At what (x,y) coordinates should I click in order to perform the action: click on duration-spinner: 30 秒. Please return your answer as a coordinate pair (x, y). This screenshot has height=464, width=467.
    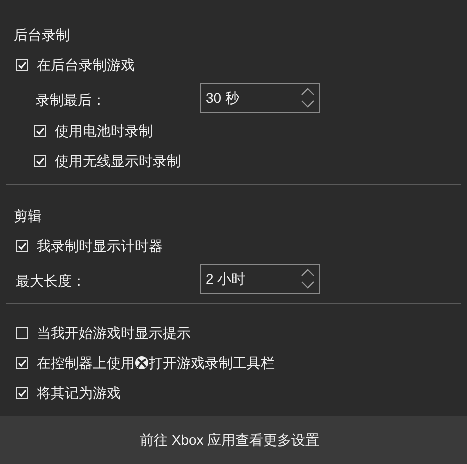
    Looking at the image, I should click on (260, 98).